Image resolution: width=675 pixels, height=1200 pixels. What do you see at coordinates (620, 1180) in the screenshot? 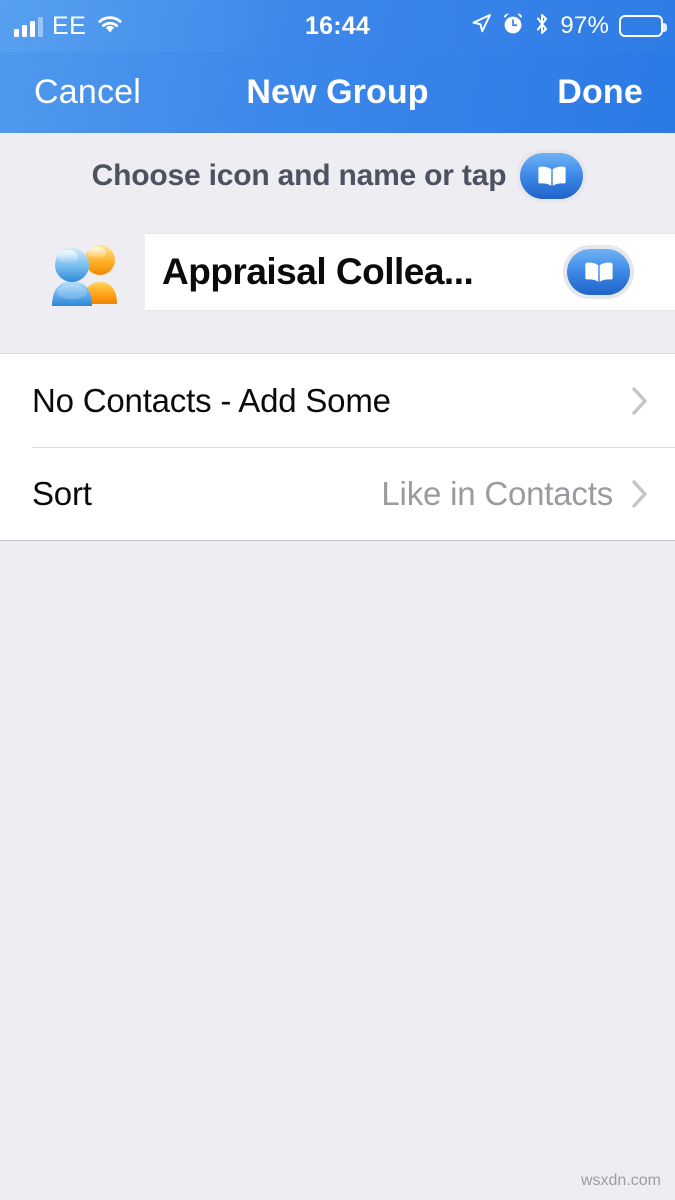
I see `watermark: wsxdn.com` at bounding box center [620, 1180].